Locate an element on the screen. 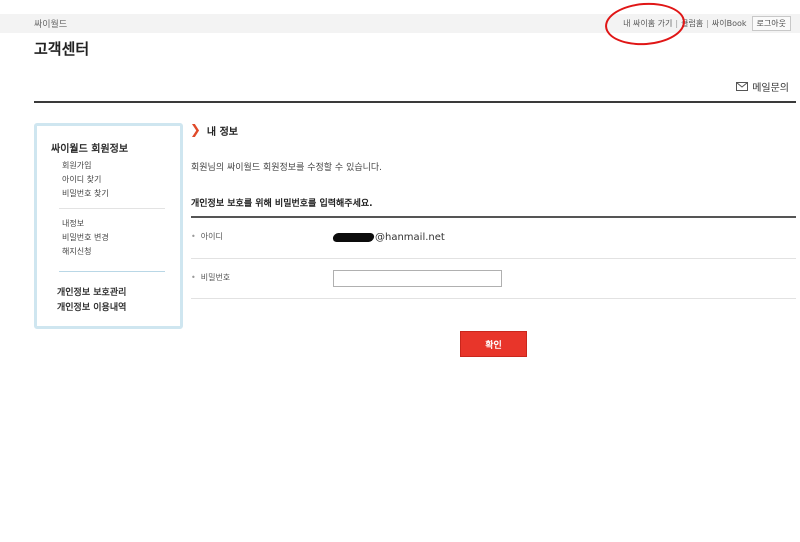 The image size is (800, 542). logout-button: 로그아웃 is located at coordinates (771, 23).